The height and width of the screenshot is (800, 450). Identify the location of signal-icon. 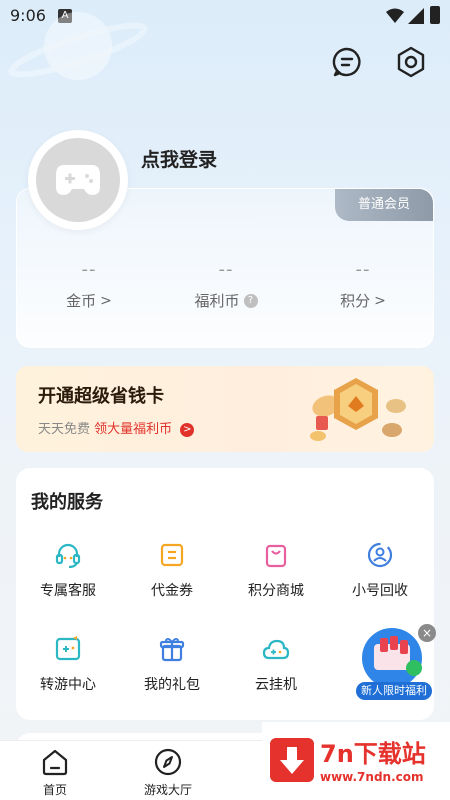
(416, 16).